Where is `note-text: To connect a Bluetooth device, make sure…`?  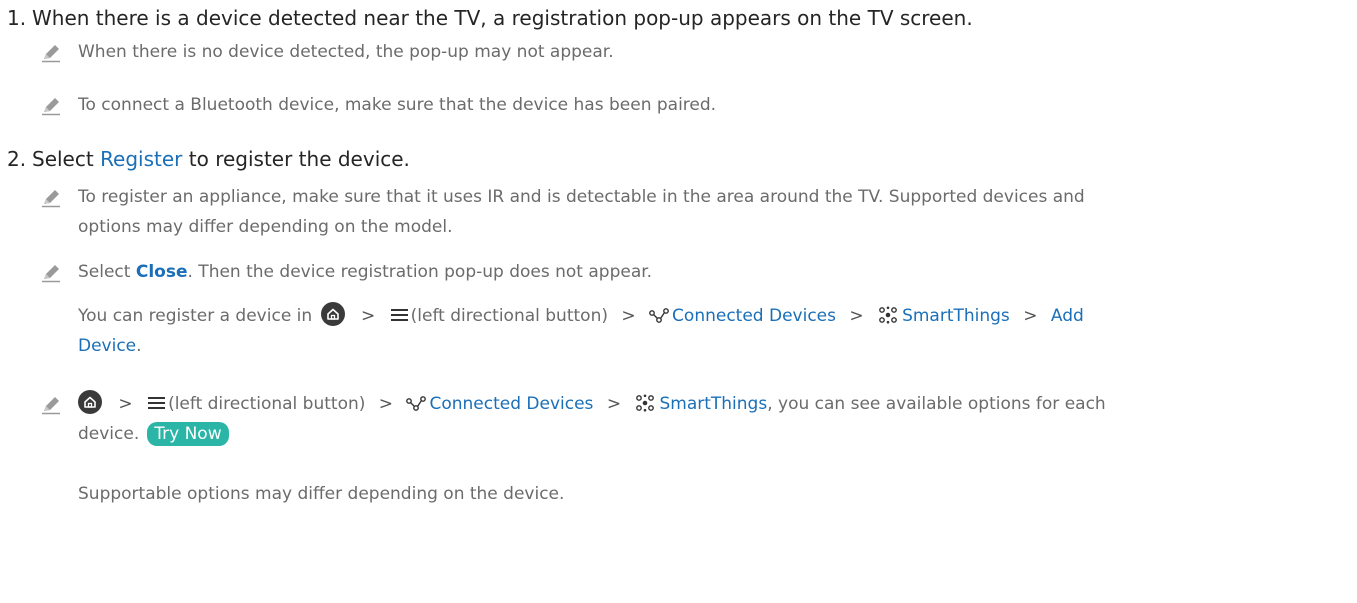
note-text: To connect a Bluetooth device, make sure… is located at coordinates (397, 105).